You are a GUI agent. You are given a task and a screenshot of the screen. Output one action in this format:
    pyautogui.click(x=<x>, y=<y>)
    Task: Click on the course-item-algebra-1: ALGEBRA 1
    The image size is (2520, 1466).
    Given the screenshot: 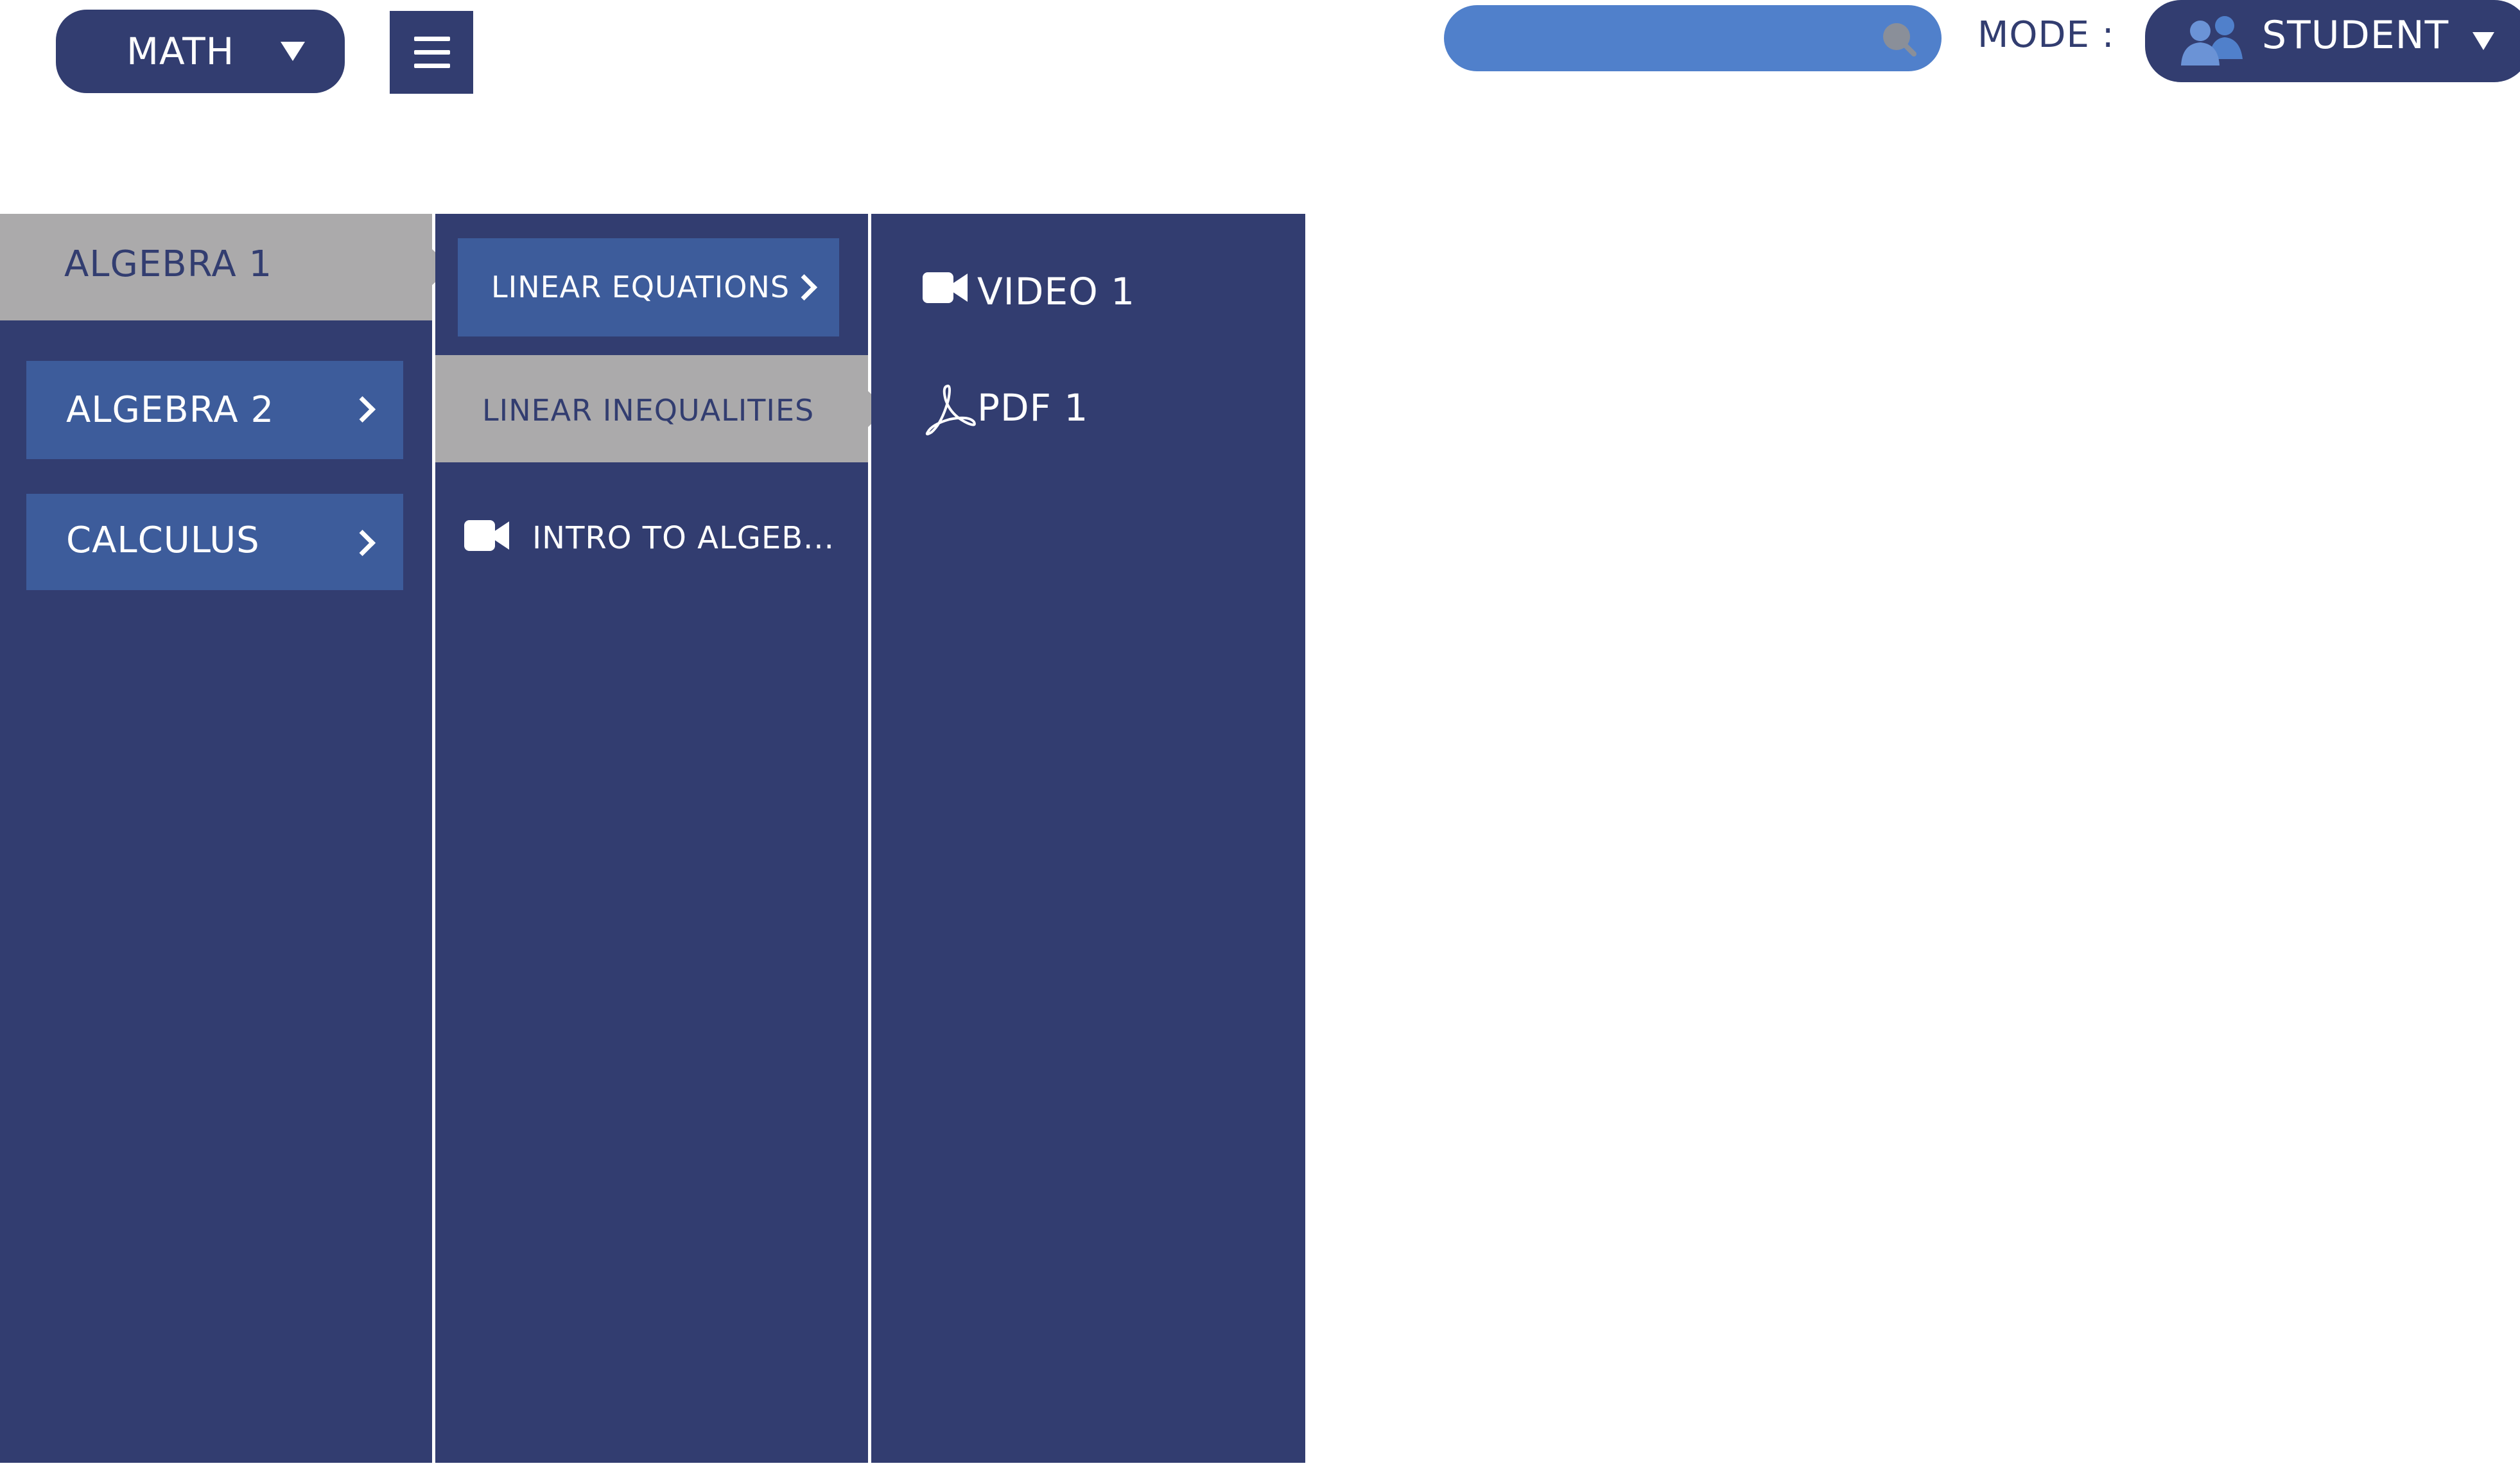 What is the action you would take?
    pyautogui.click(x=225, y=267)
    